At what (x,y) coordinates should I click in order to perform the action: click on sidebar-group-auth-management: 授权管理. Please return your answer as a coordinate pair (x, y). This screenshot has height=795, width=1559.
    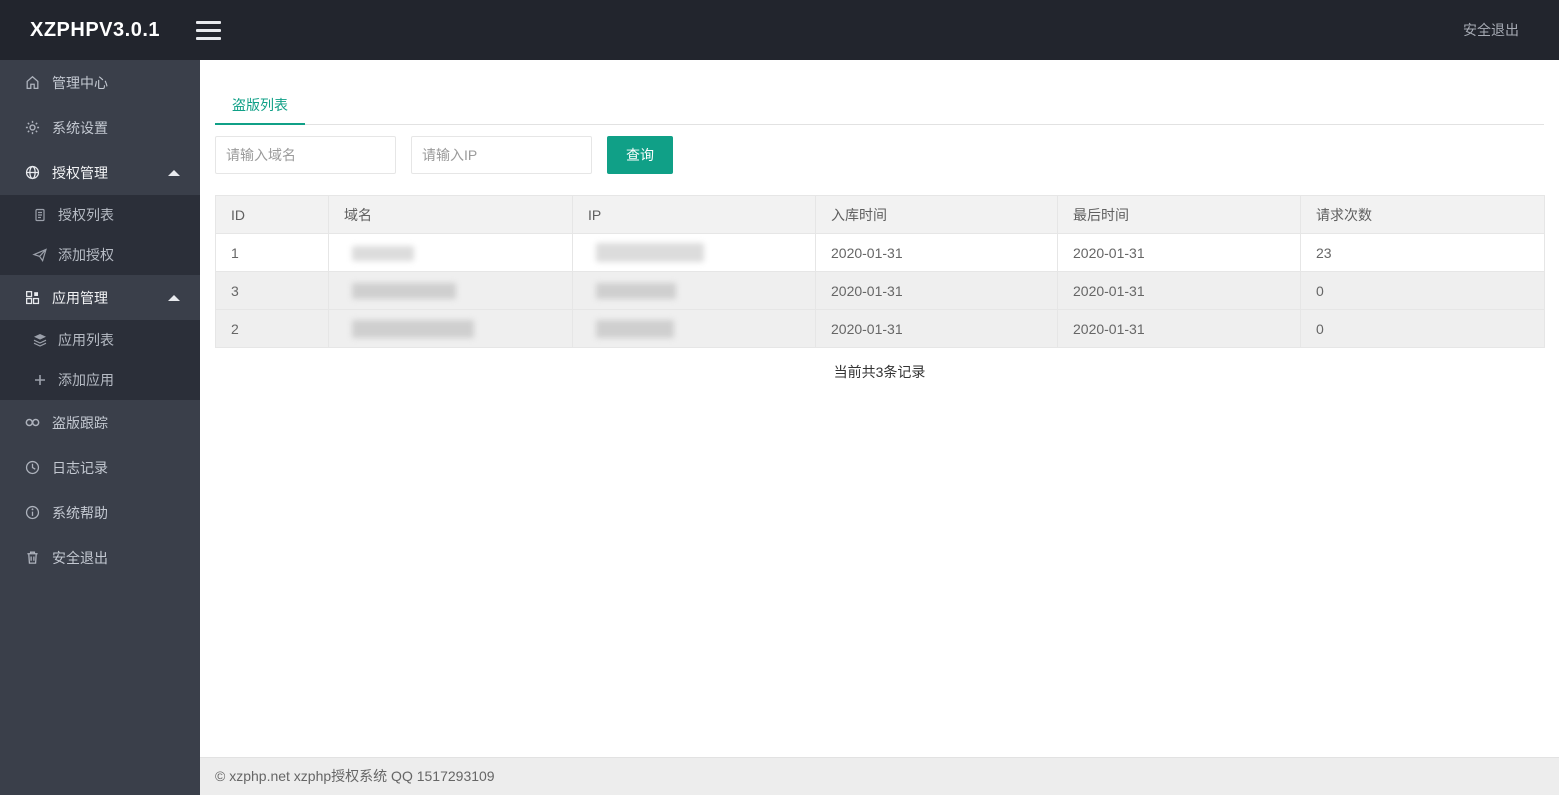
    Looking at the image, I should click on (100, 172).